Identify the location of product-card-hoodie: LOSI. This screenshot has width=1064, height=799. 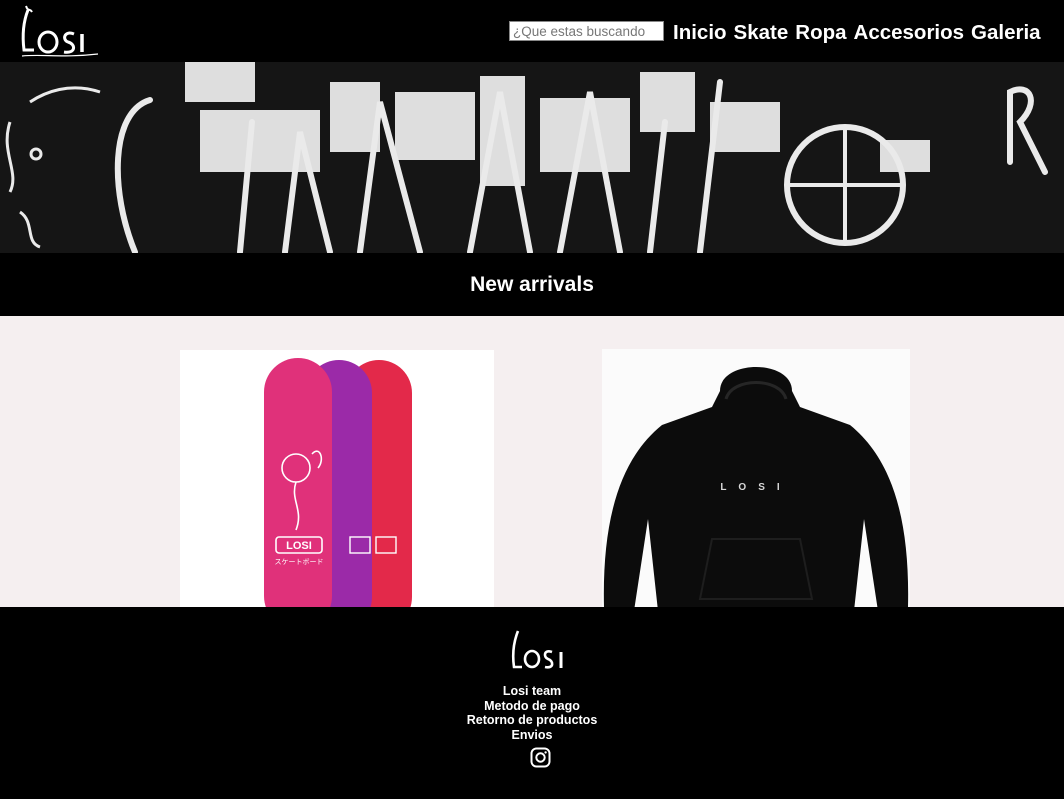
(756, 478).